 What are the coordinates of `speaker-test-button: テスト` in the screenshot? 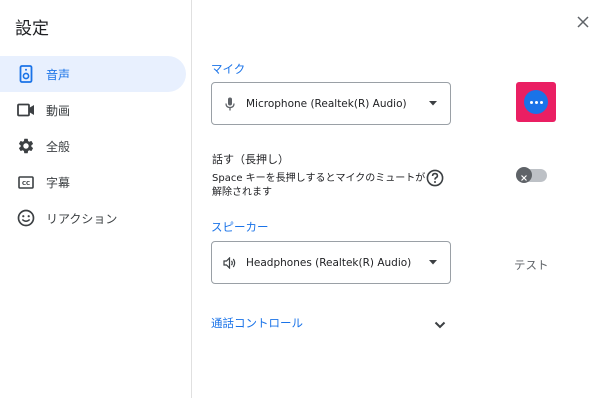 It's located at (531, 265).